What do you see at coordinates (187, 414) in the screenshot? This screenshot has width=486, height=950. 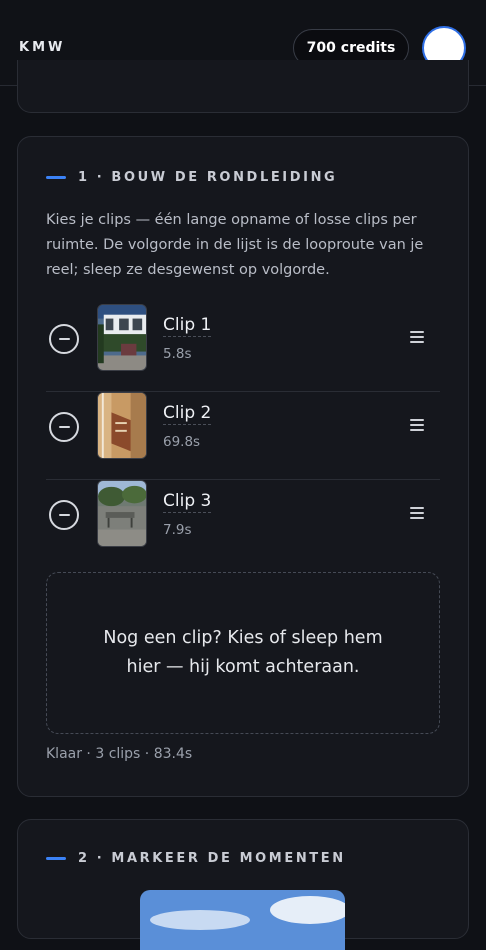 I see `clip-name: Clip 2` at bounding box center [187, 414].